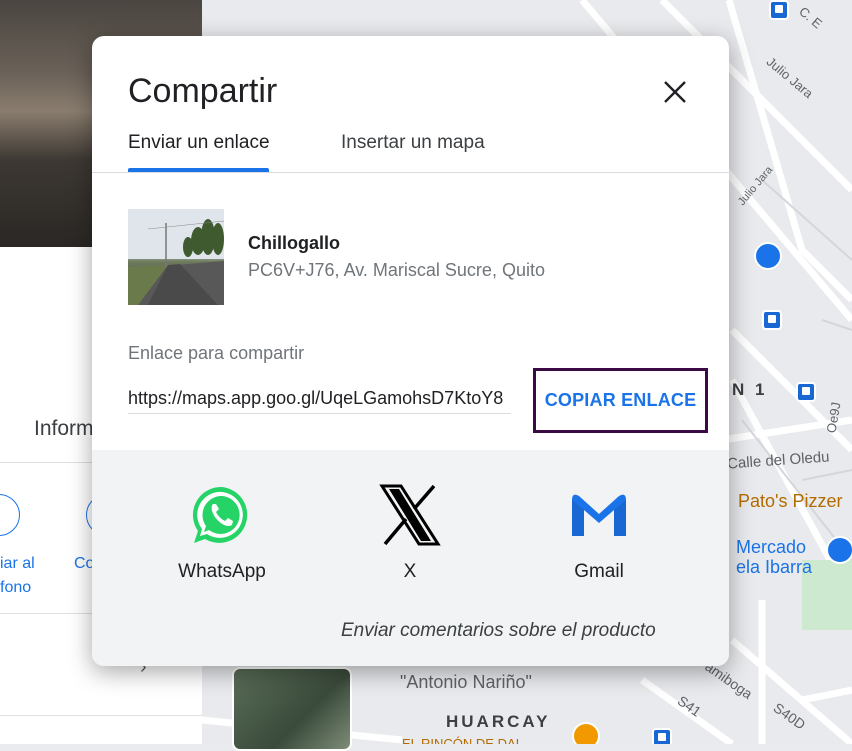  I want to click on close-icon, so click(675, 92).